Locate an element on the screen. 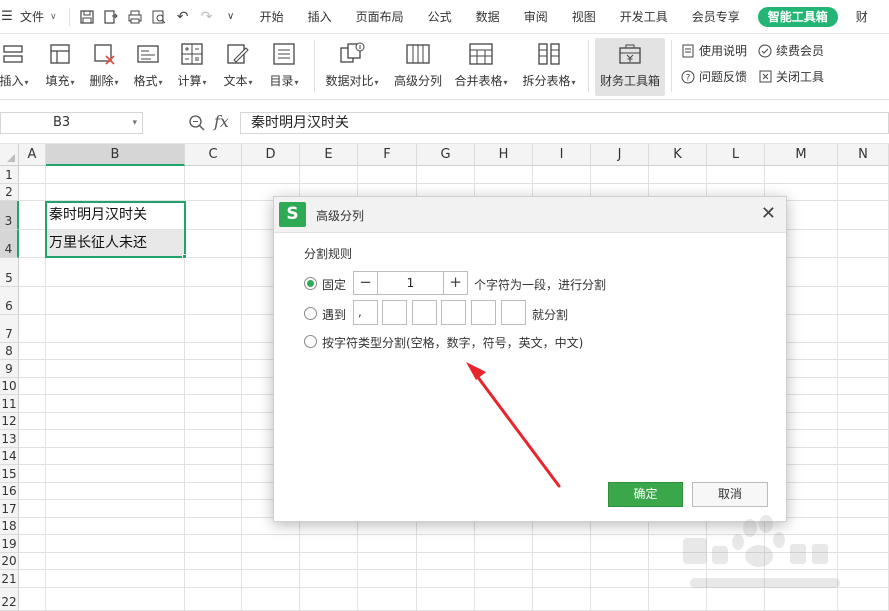 The image size is (889, 611). tab-developer: 开发工具 is located at coordinates (644, 17).